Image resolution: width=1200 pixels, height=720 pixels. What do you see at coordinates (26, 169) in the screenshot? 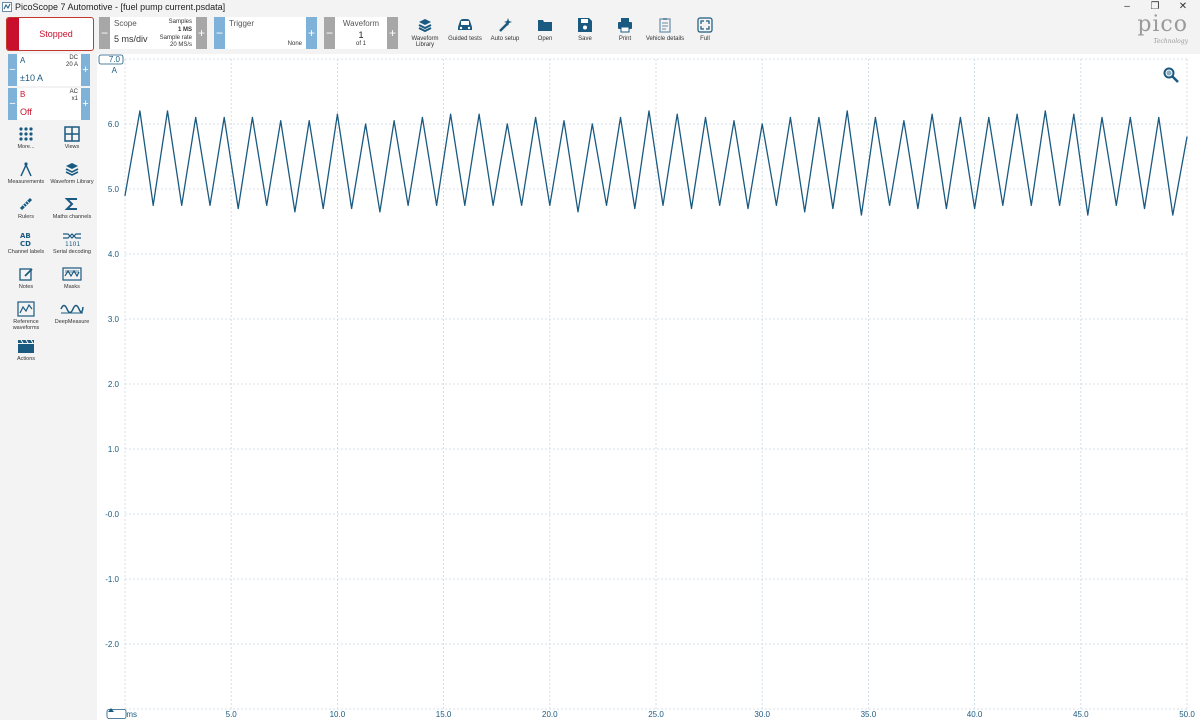
I see `compass-icon` at bounding box center [26, 169].